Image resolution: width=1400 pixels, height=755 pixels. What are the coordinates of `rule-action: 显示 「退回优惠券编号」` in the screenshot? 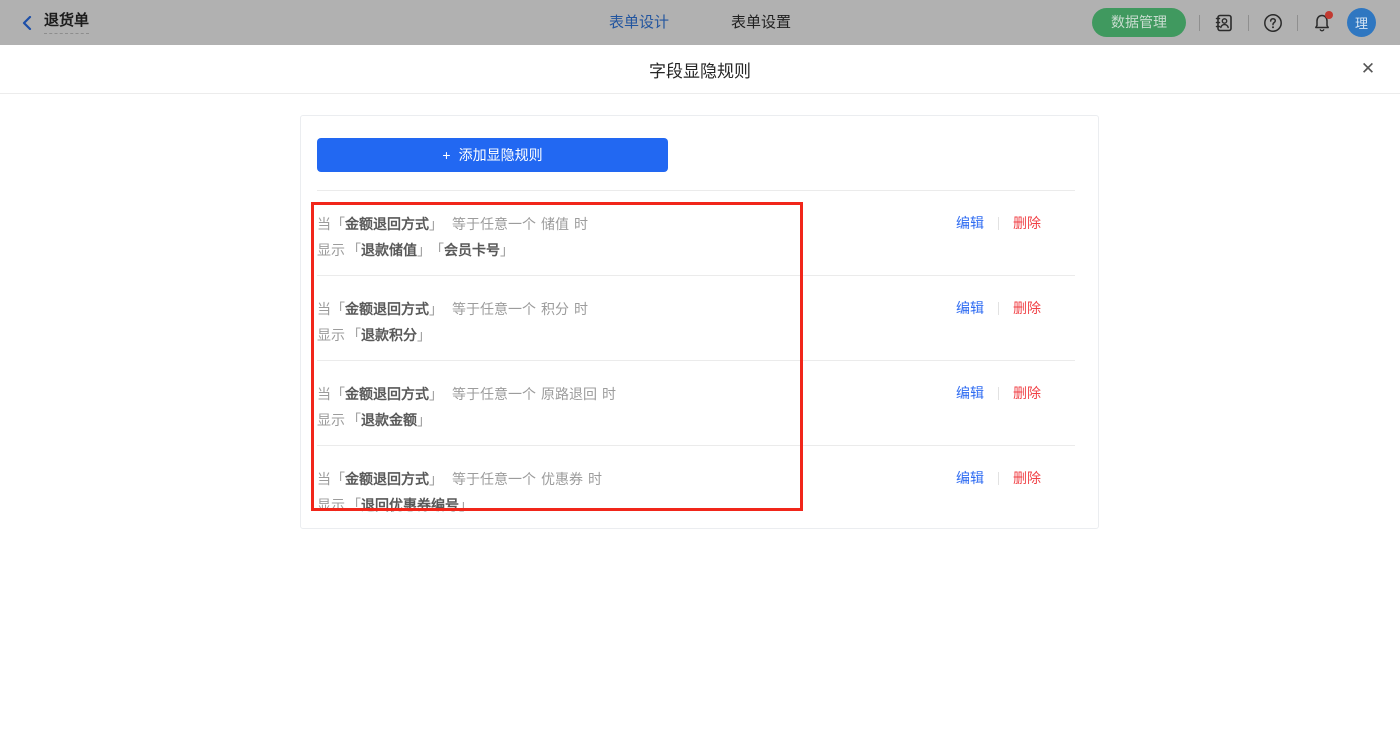 It's located at (395, 505).